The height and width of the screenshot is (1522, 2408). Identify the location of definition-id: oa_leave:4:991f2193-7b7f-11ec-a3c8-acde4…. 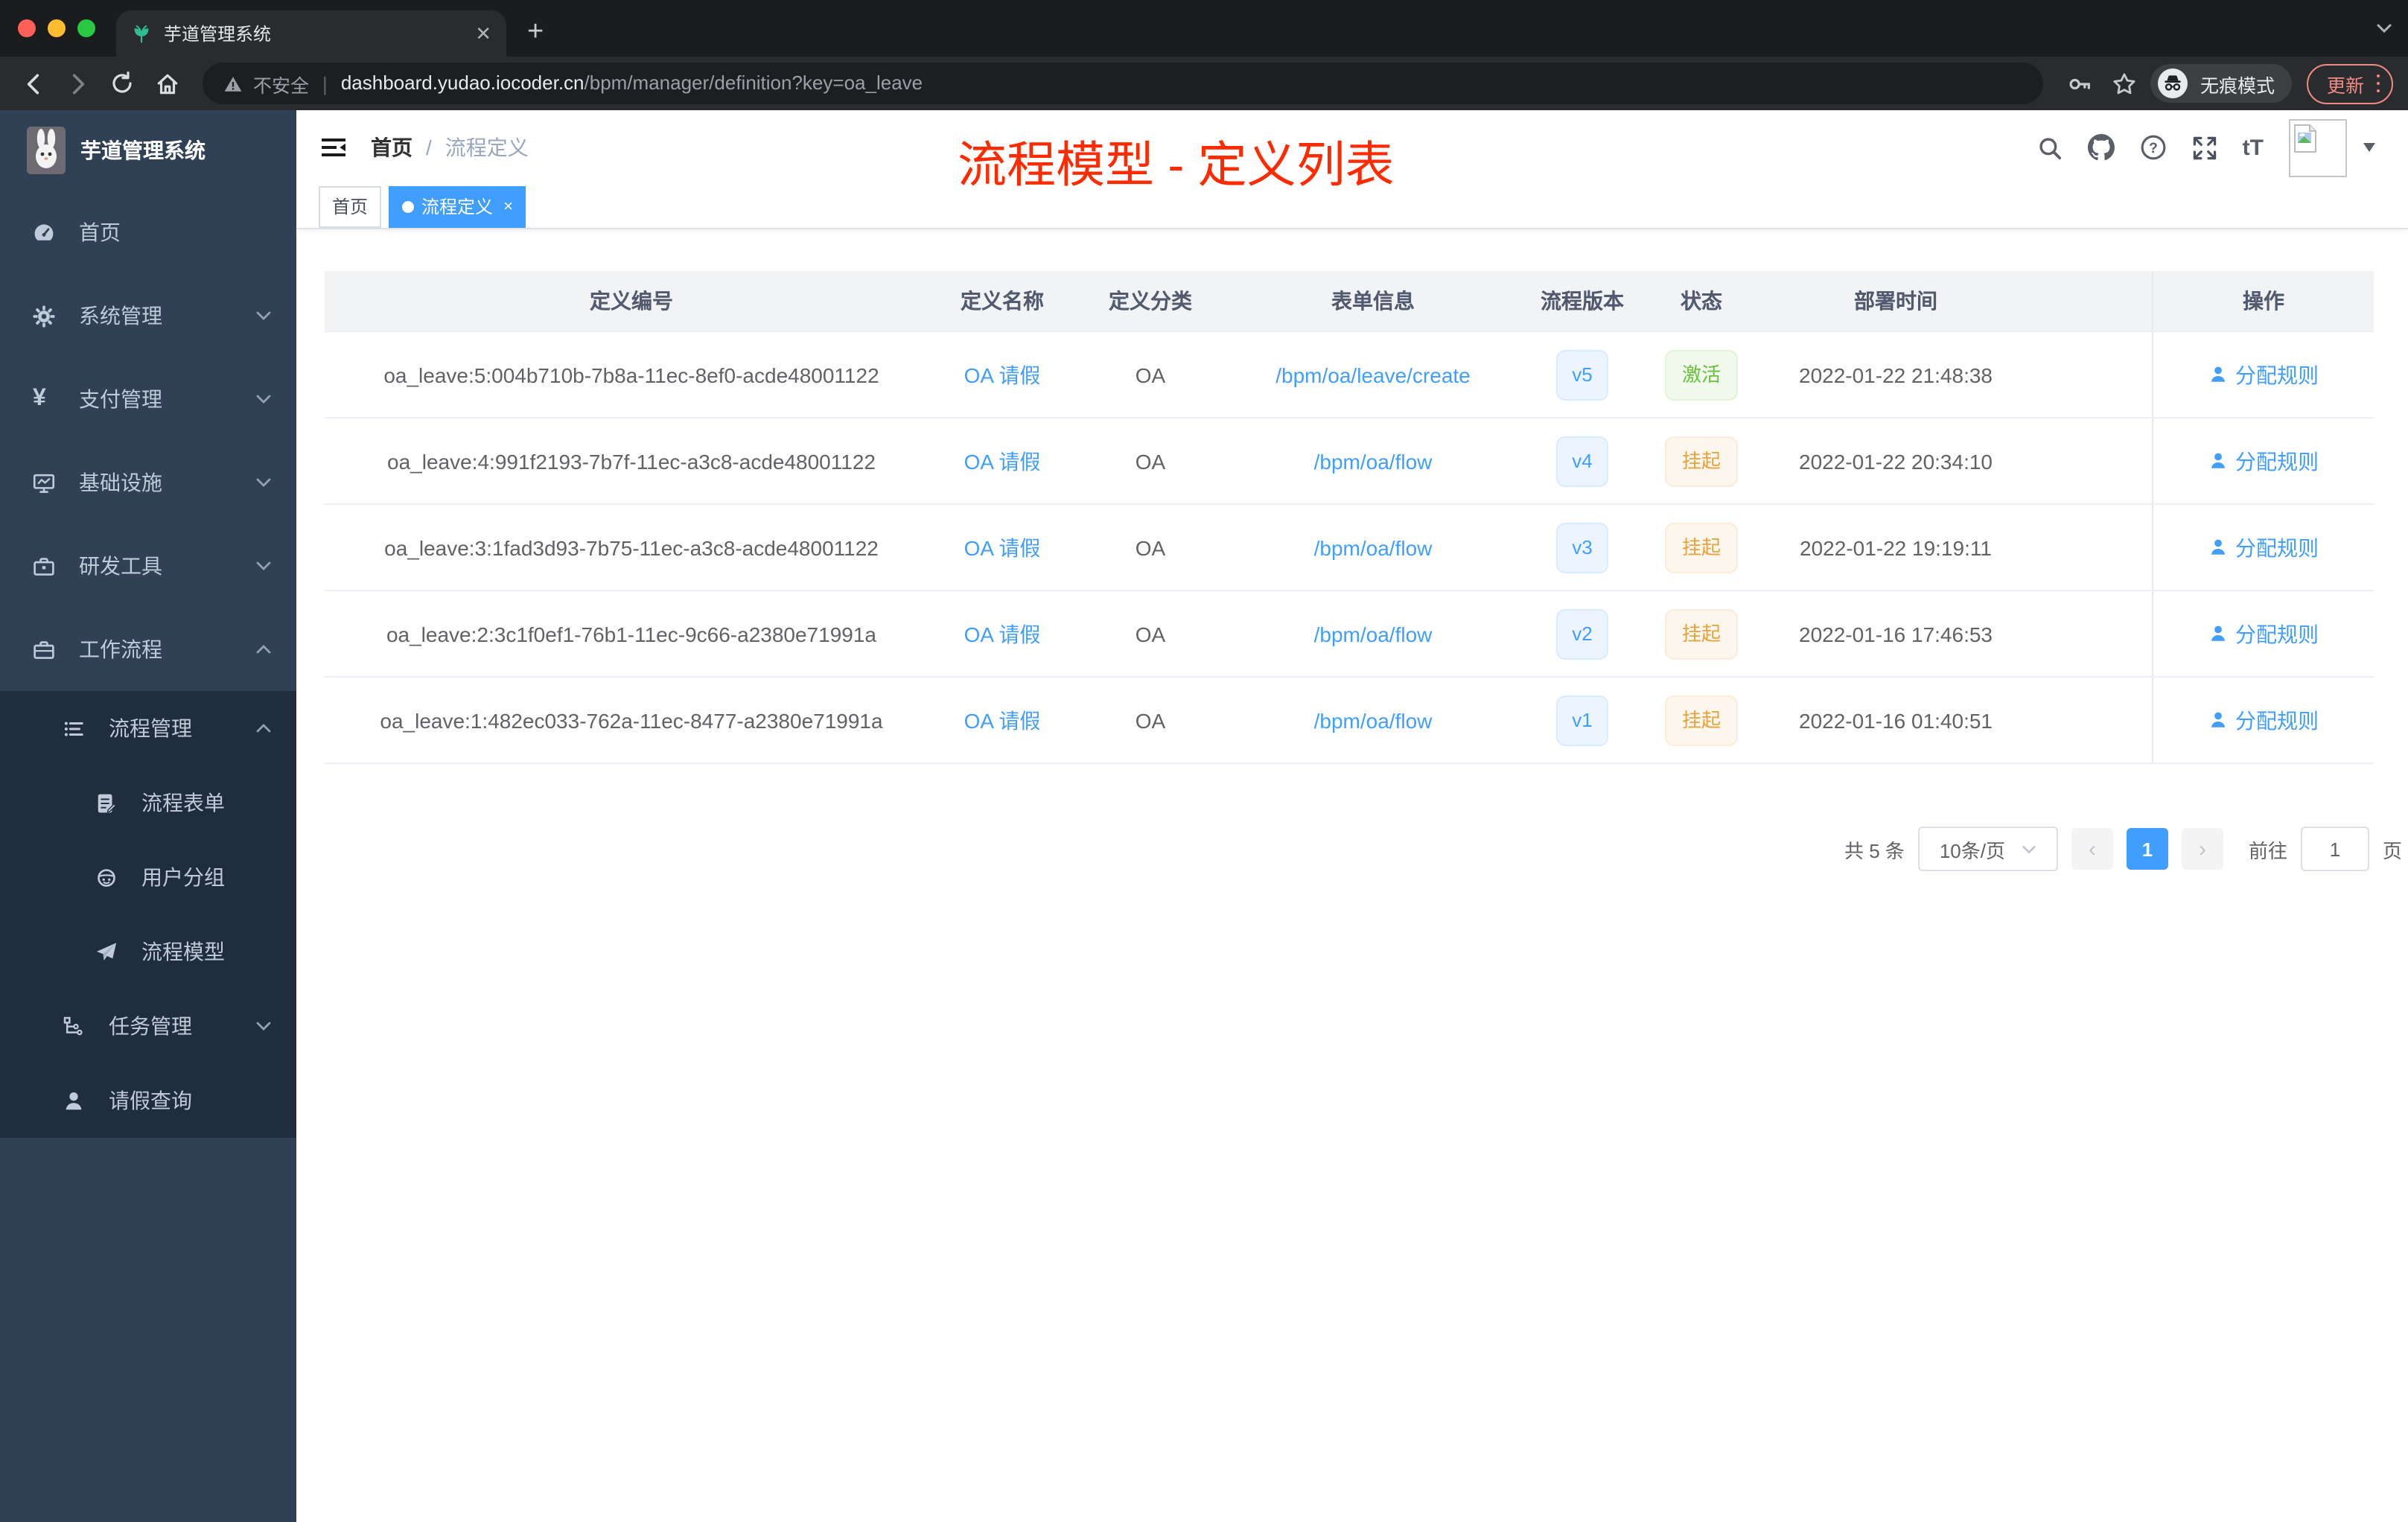
(631, 461).